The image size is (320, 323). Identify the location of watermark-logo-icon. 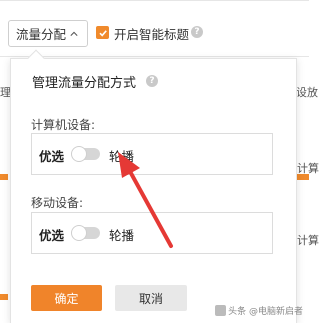
(221, 310).